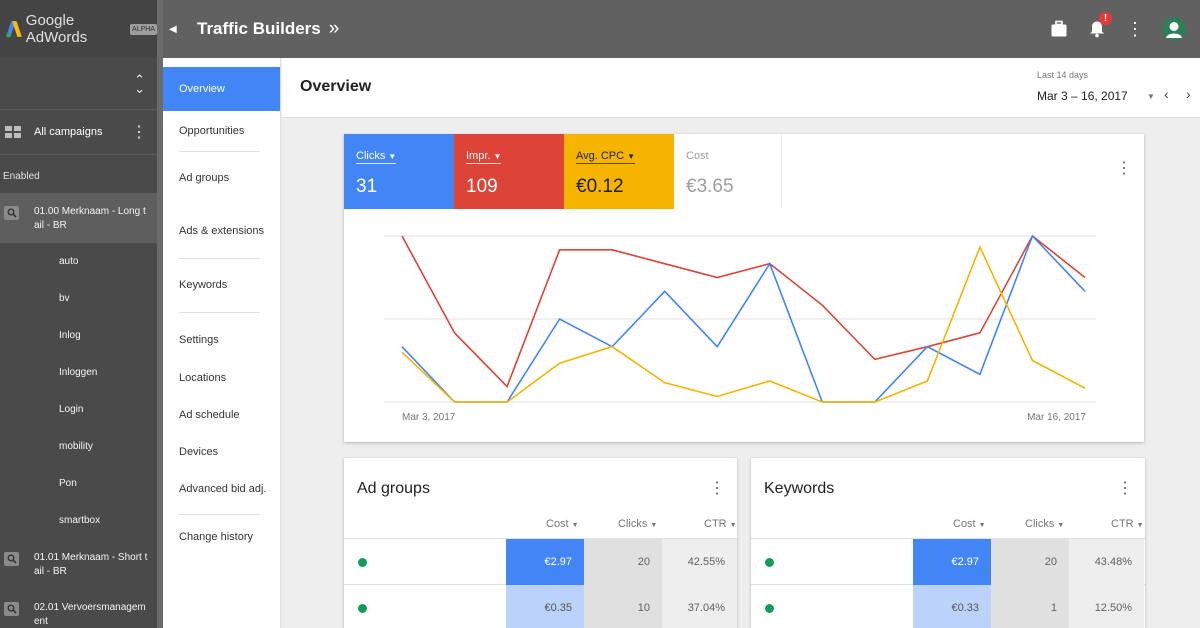  Describe the element at coordinates (259, 29) in the screenshot. I see `account-title: Traffic Builders` at that location.